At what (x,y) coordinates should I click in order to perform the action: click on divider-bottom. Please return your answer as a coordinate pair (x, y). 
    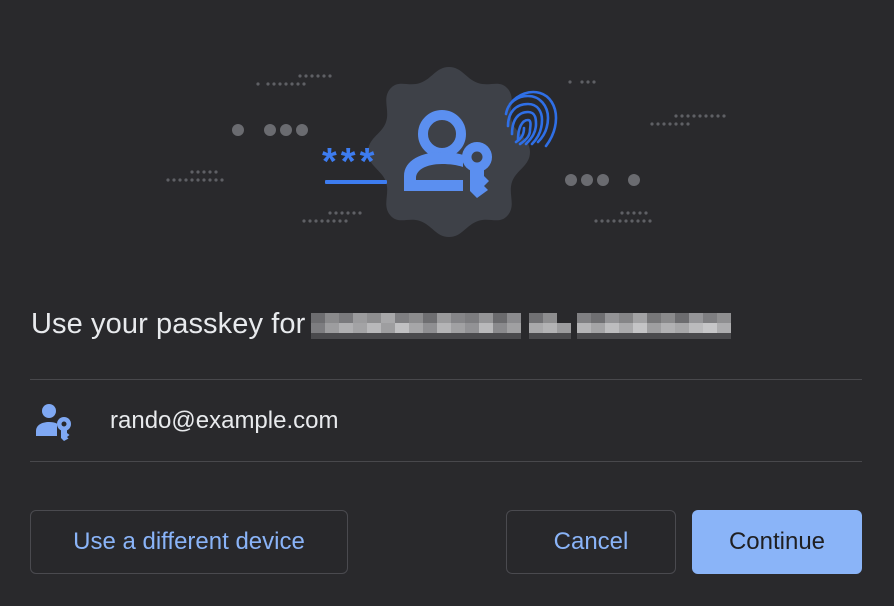
    Looking at the image, I should click on (446, 461).